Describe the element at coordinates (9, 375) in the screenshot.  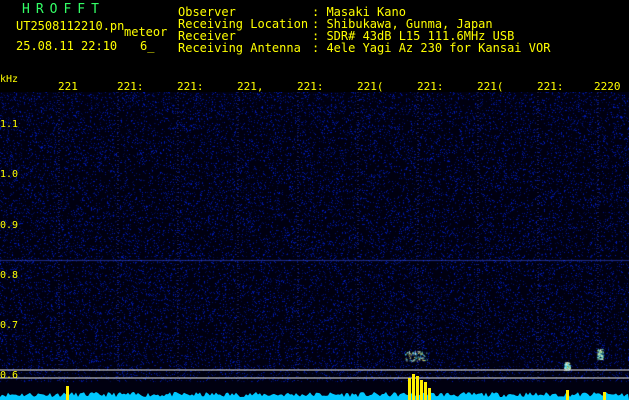
I see `freq-tick-label: 0.6` at that location.